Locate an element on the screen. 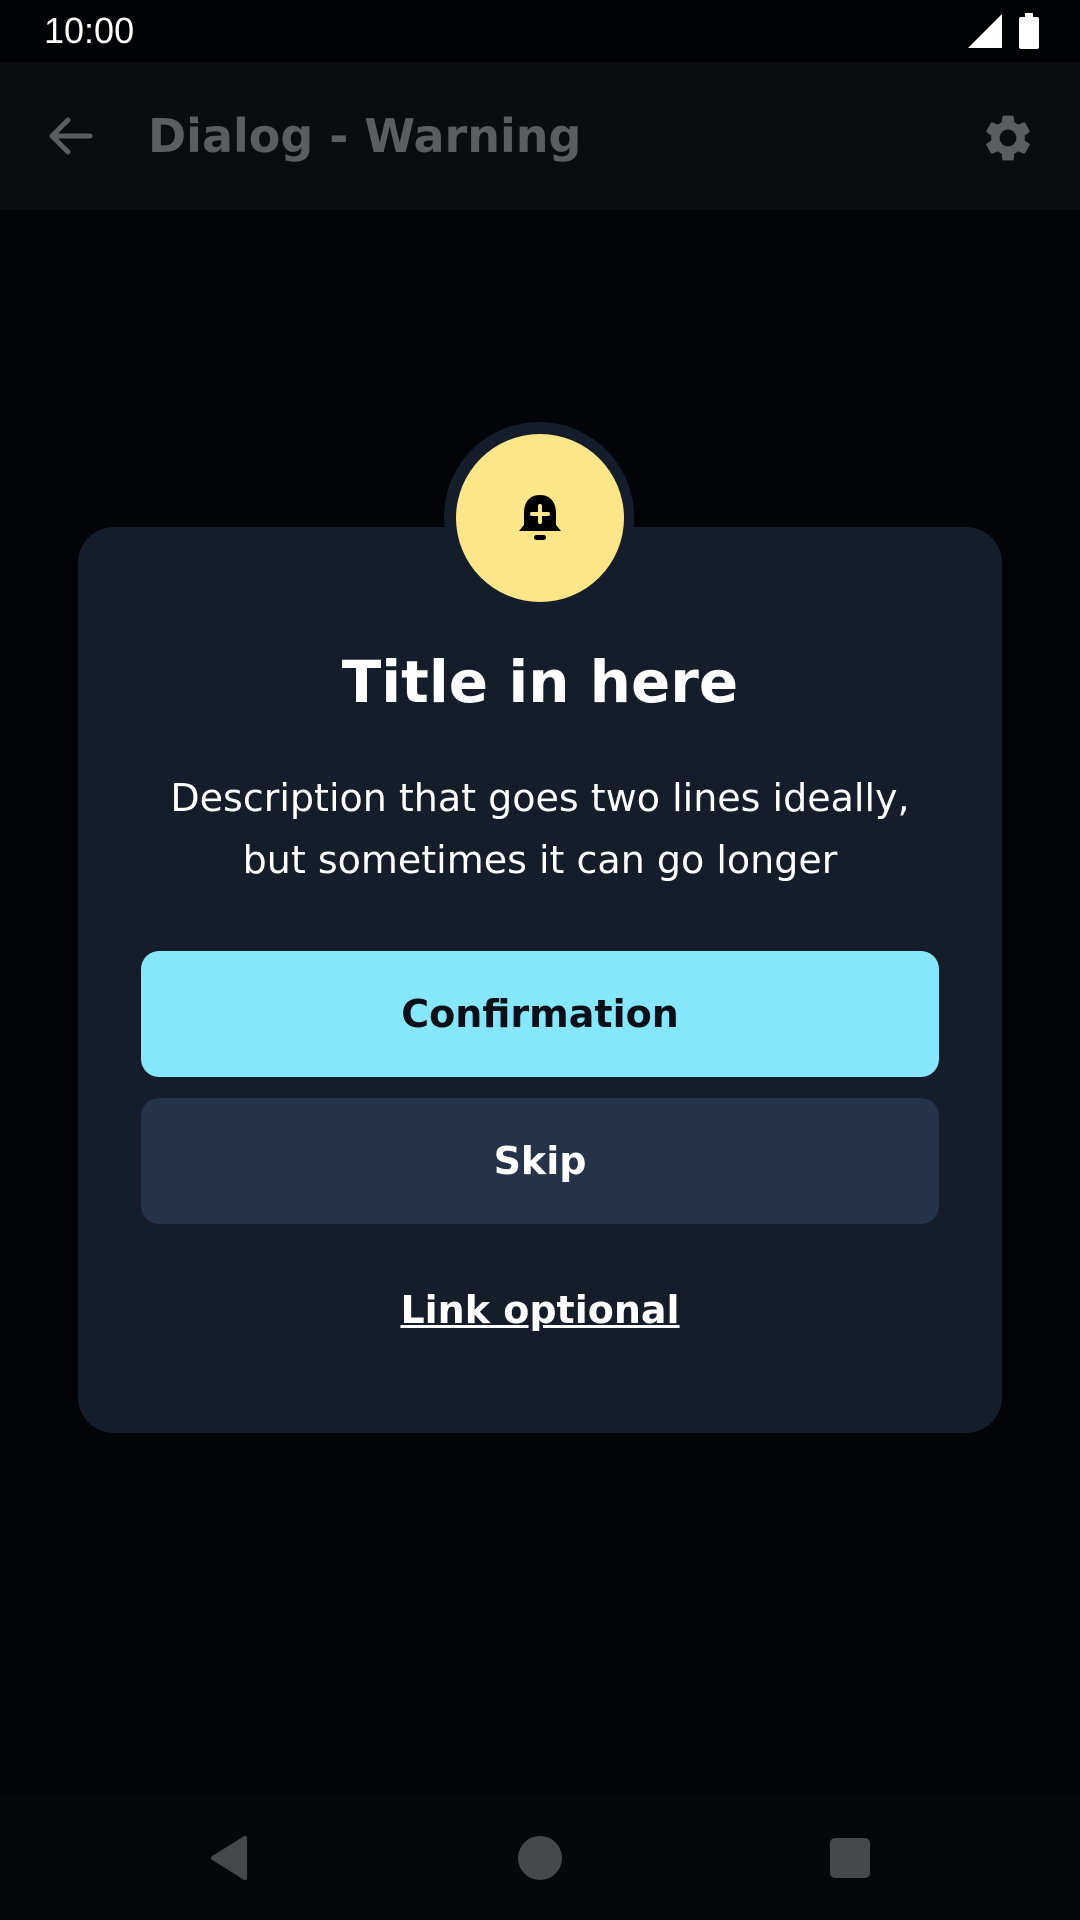 The image size is (1080, 1920). battery-icon is located at coordinates (1029, 31).